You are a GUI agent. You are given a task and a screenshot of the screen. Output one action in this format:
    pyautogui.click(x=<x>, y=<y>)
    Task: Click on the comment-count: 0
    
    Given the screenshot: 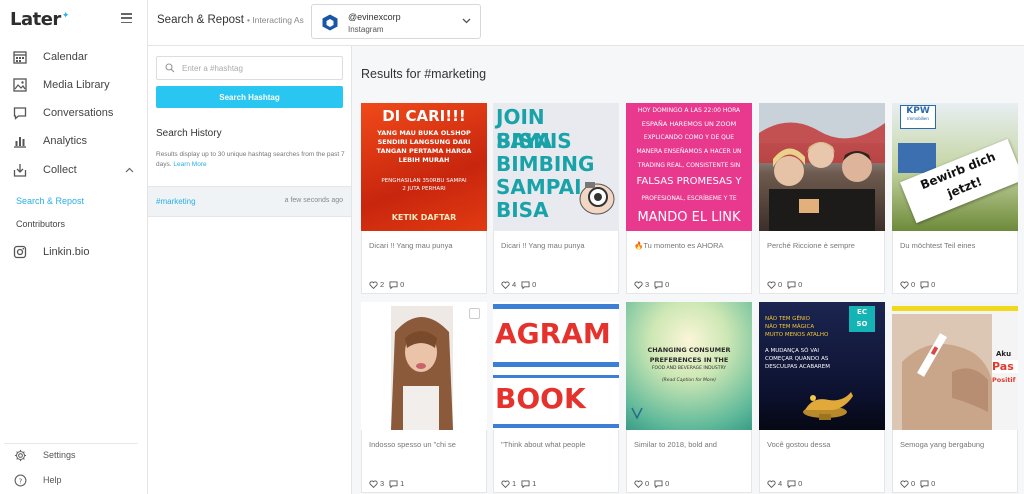 What is the action you would take?
    pyautogui.click(x=933, y=483)
    